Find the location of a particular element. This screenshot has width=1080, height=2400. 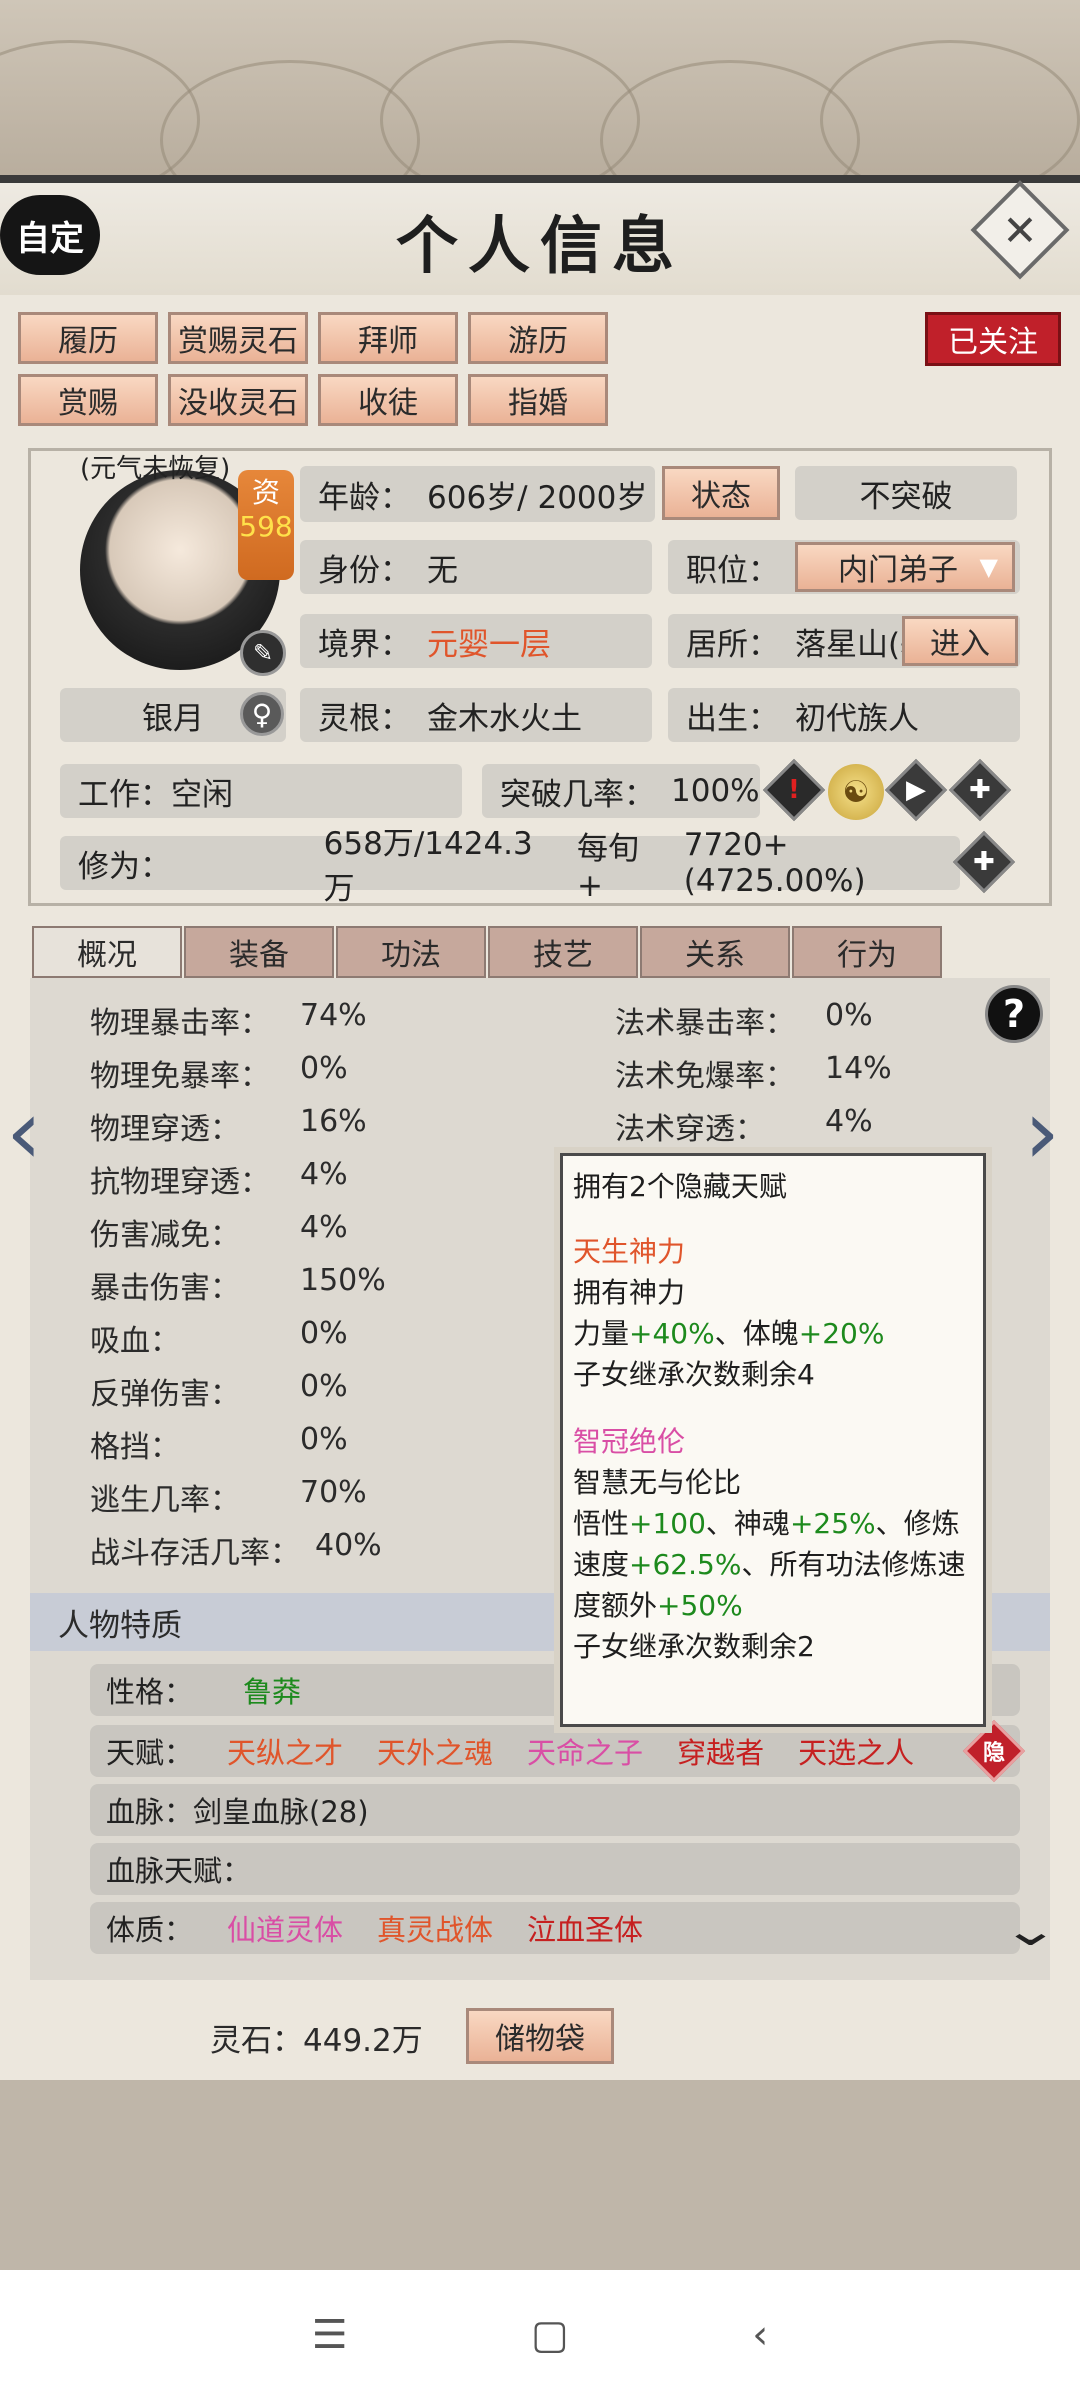

stat-label: 法术暴击率： is located at coordinates (705, 1023).